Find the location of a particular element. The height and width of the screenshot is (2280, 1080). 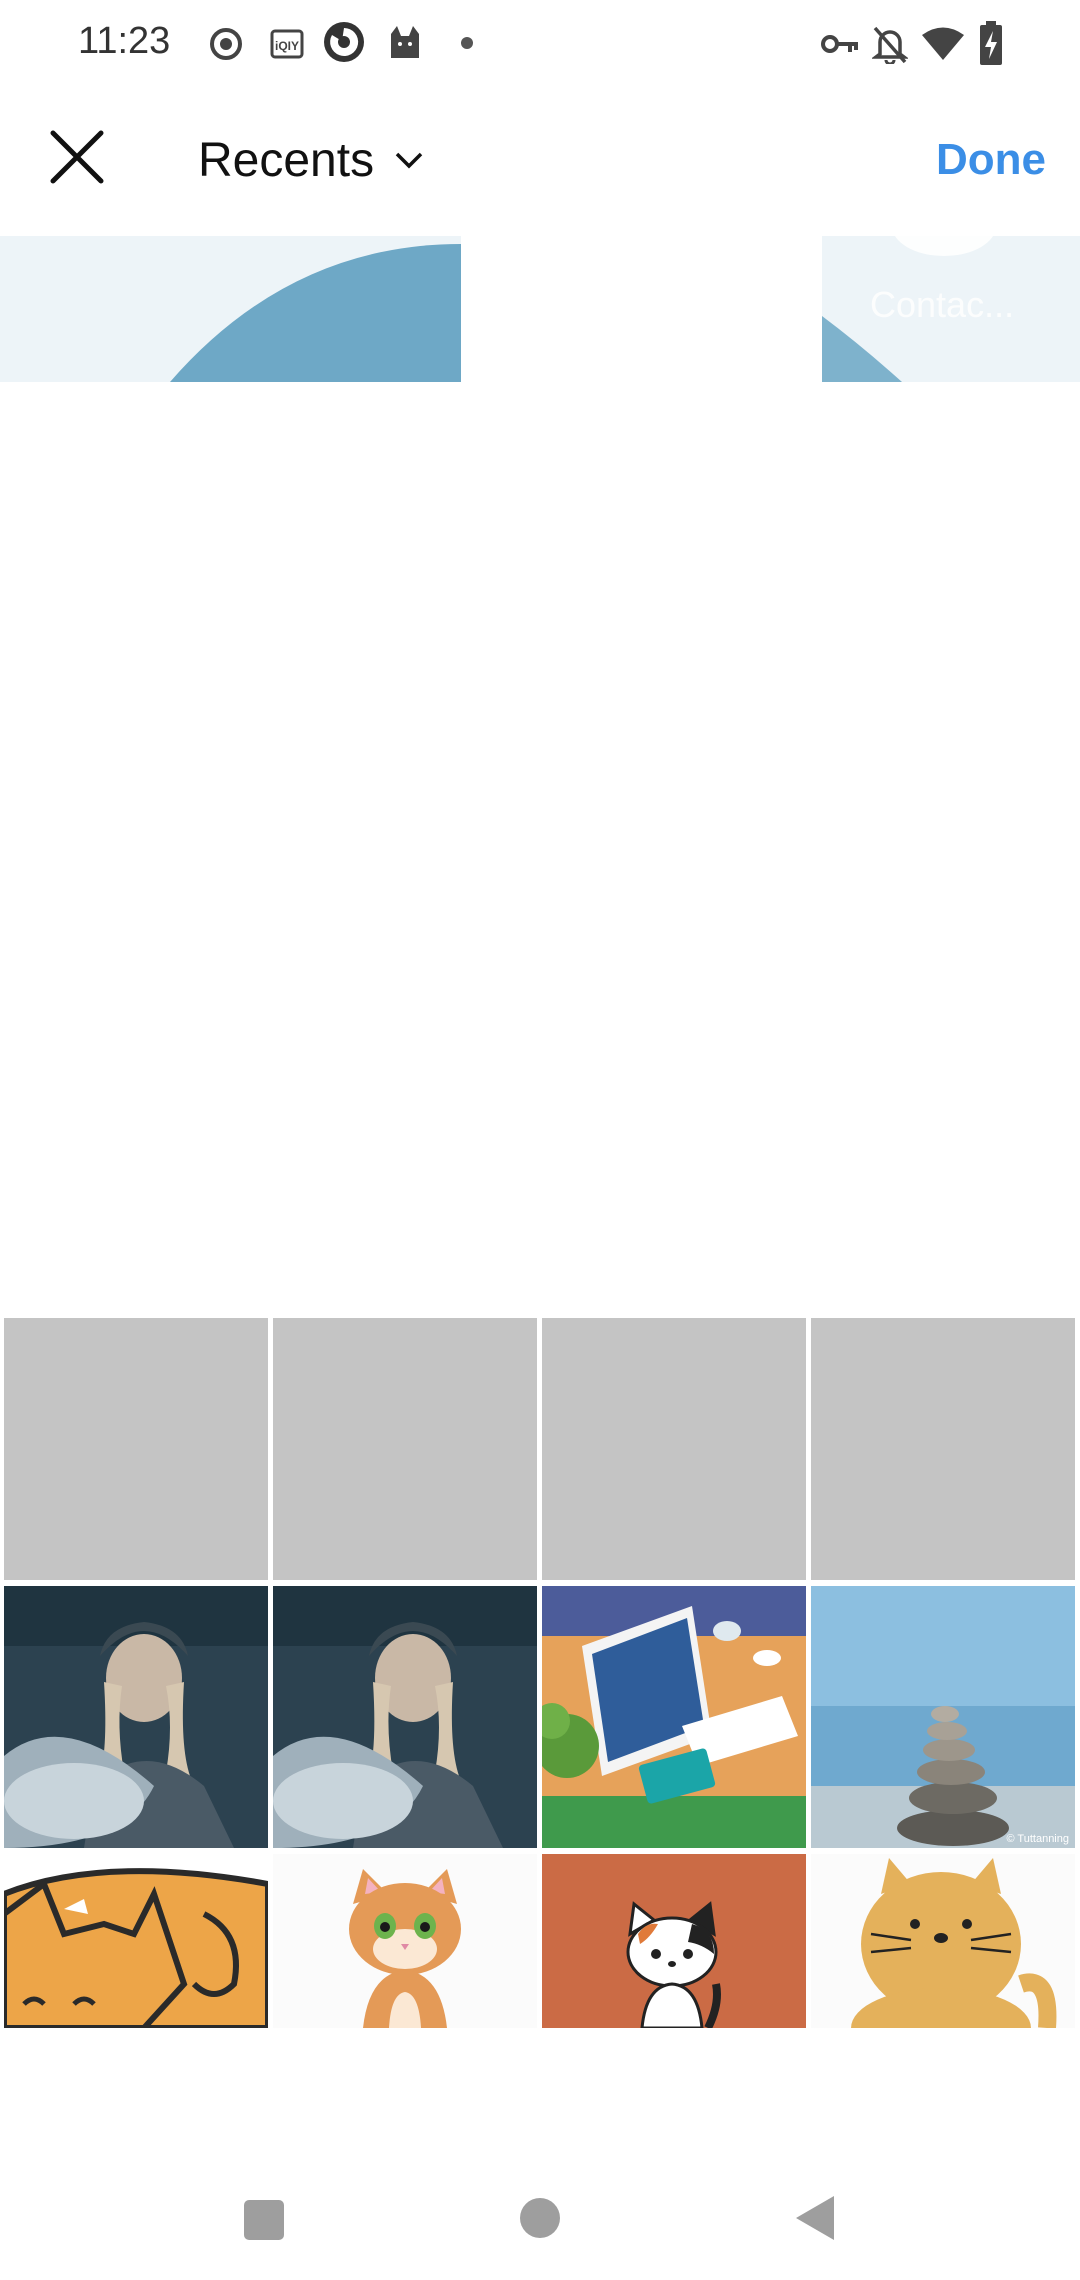

system-nav-bar is located at coordinates (540, 2220).